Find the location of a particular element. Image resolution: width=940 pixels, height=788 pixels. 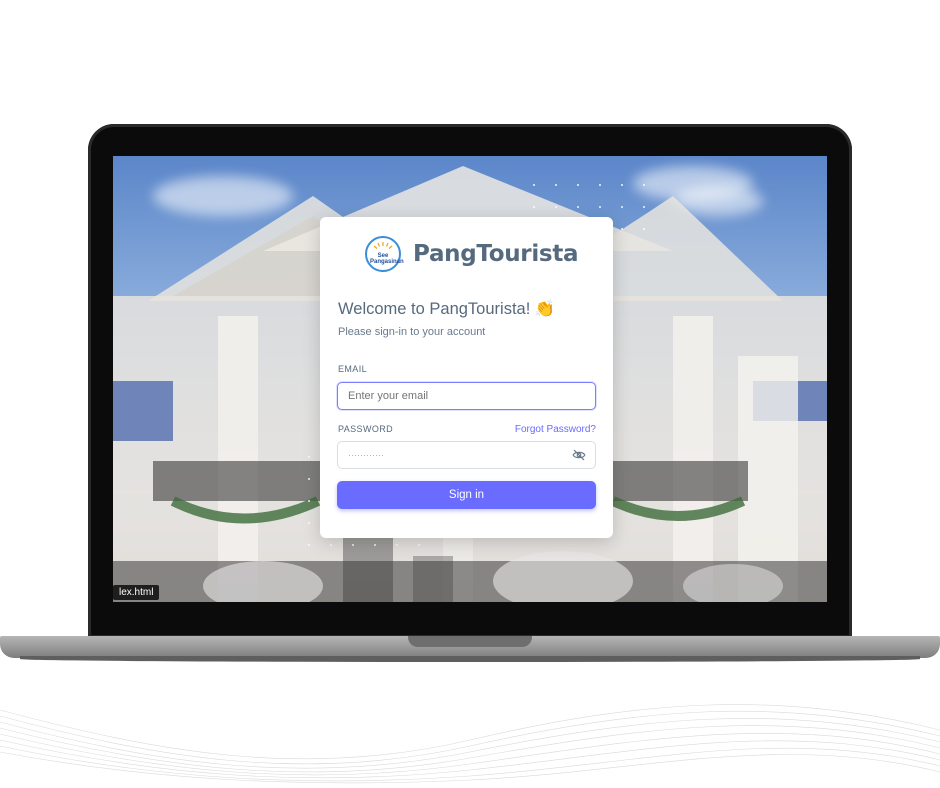

brand-header: See Pangasinan PangTourista is located at coordinates (472, 254).